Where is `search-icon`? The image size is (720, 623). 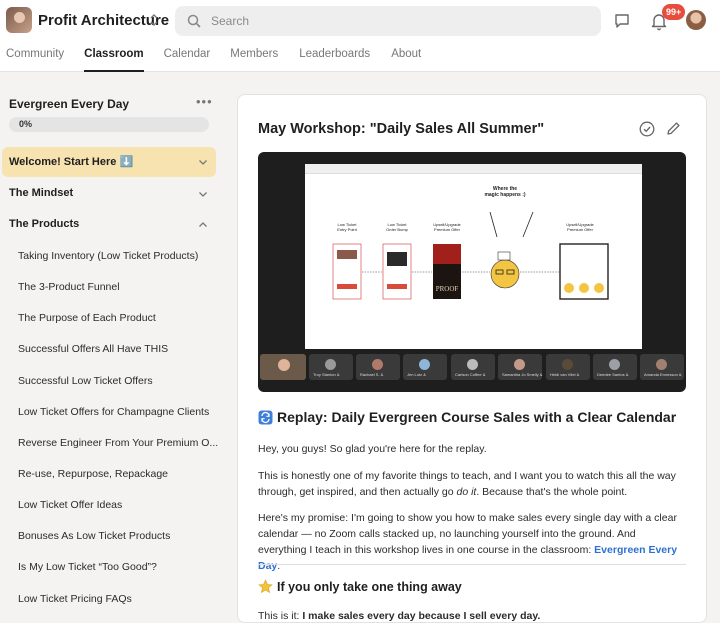 search-icon is located at coordinates (194, 21).